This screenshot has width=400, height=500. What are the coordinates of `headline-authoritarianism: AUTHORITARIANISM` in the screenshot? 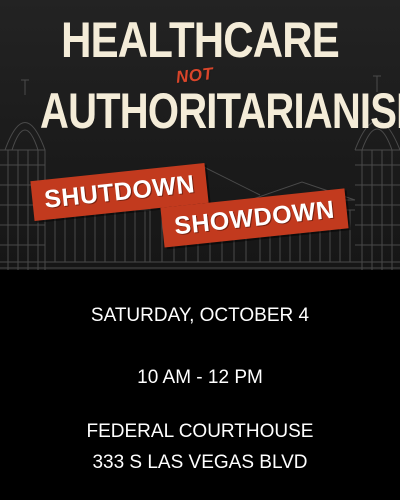 It's located at (220, 111).